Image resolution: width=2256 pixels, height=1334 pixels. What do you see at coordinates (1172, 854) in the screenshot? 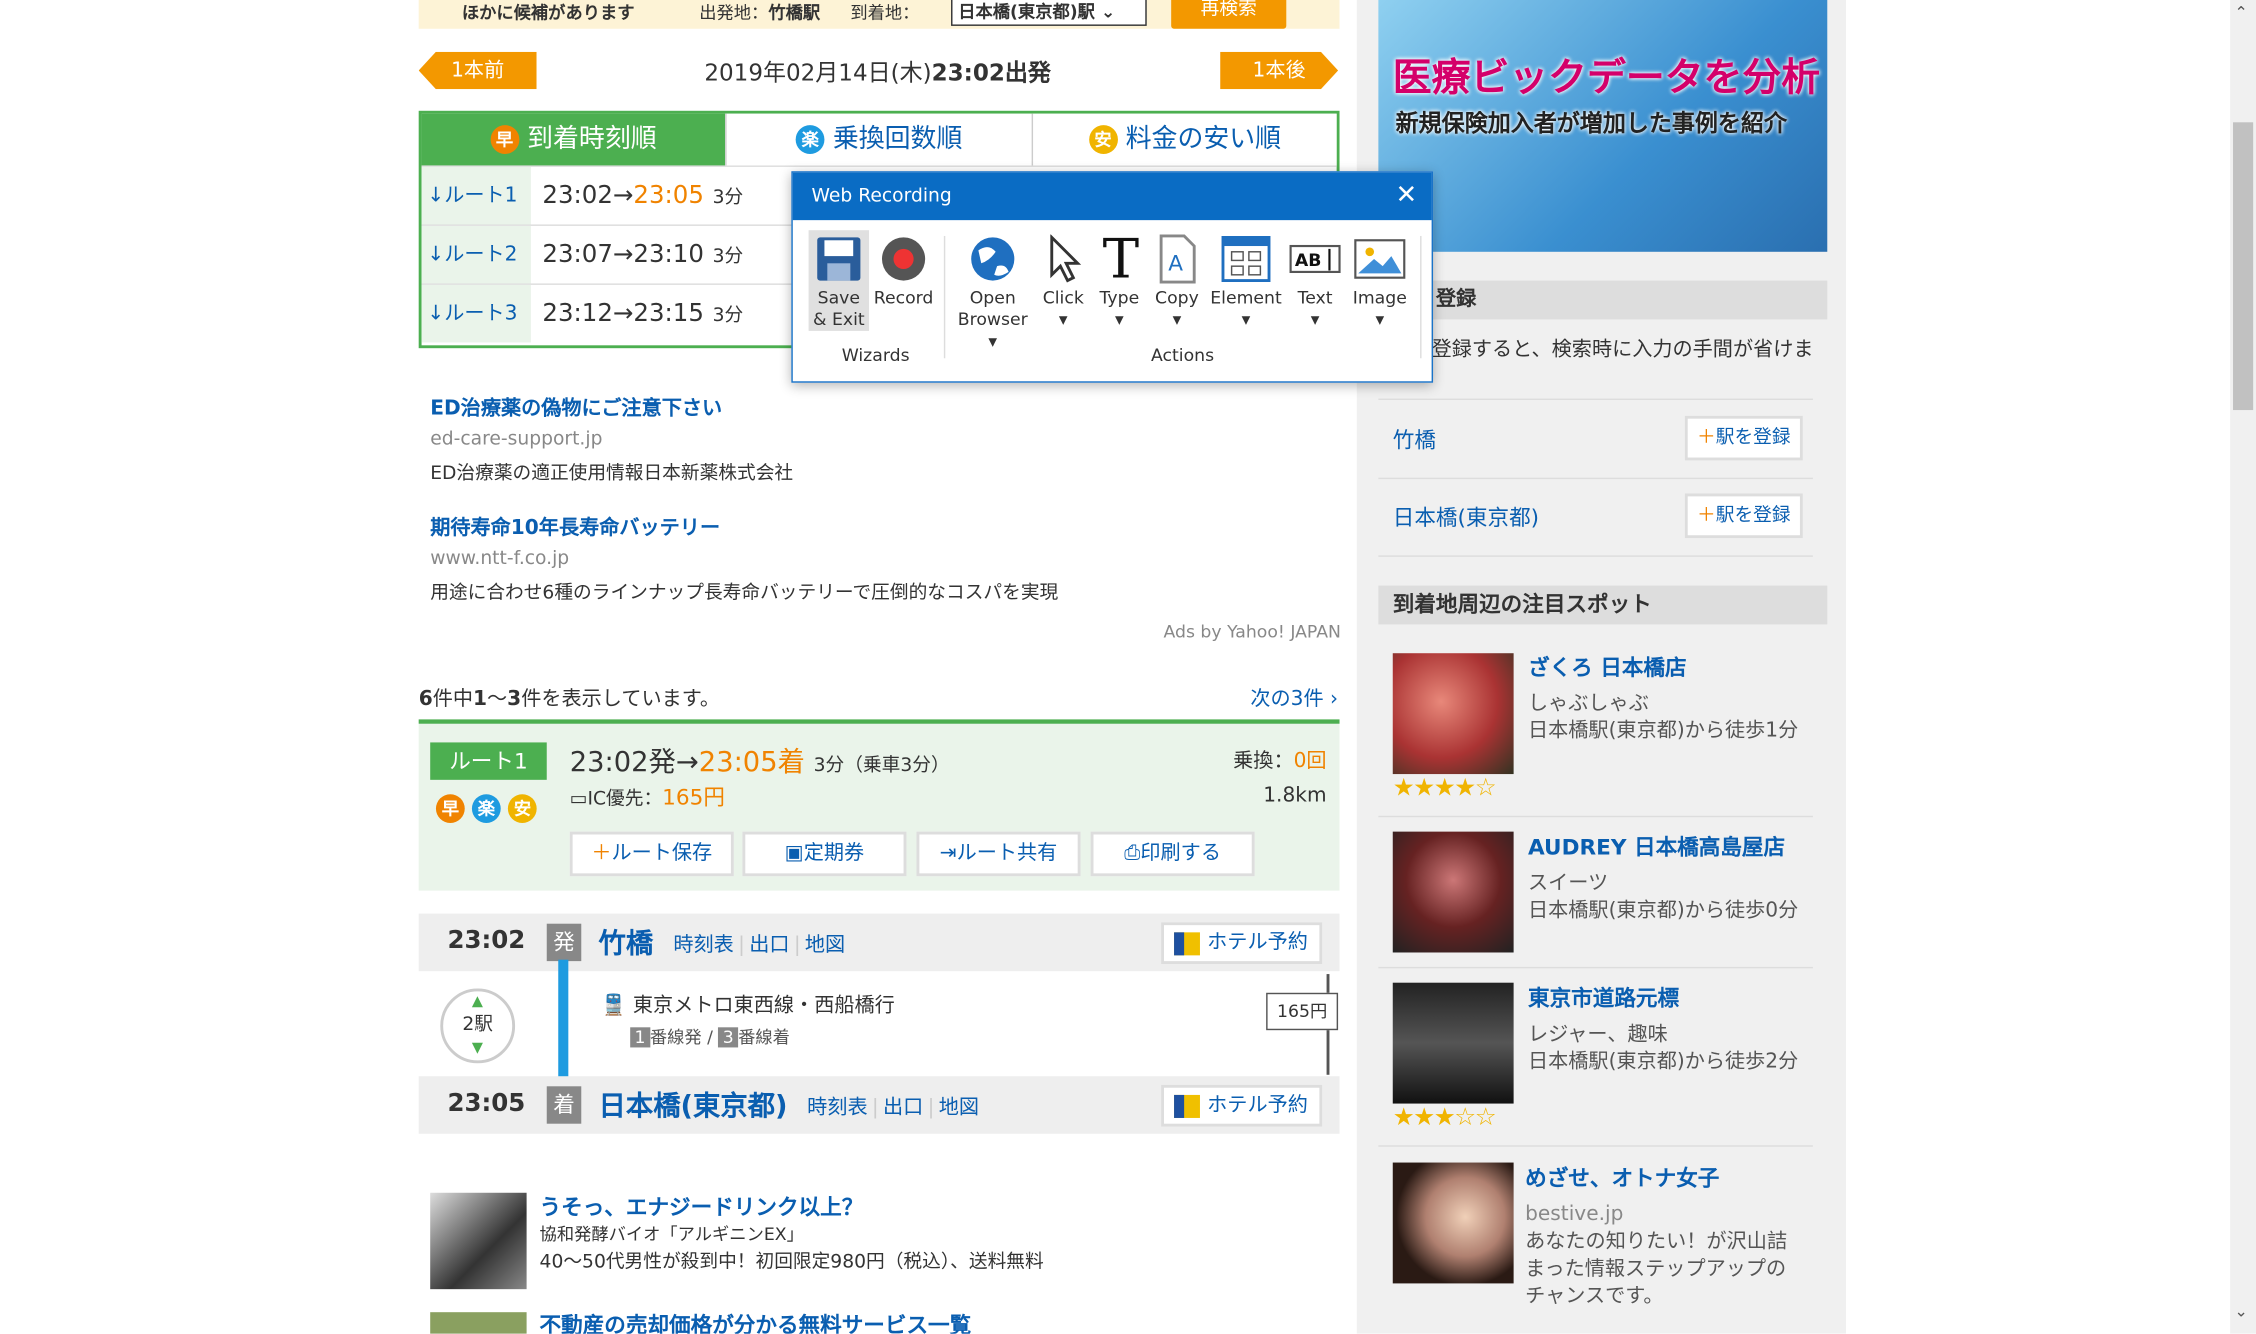
I see `print-button: ⎙印刷する` at bounding box center [1172, 854].